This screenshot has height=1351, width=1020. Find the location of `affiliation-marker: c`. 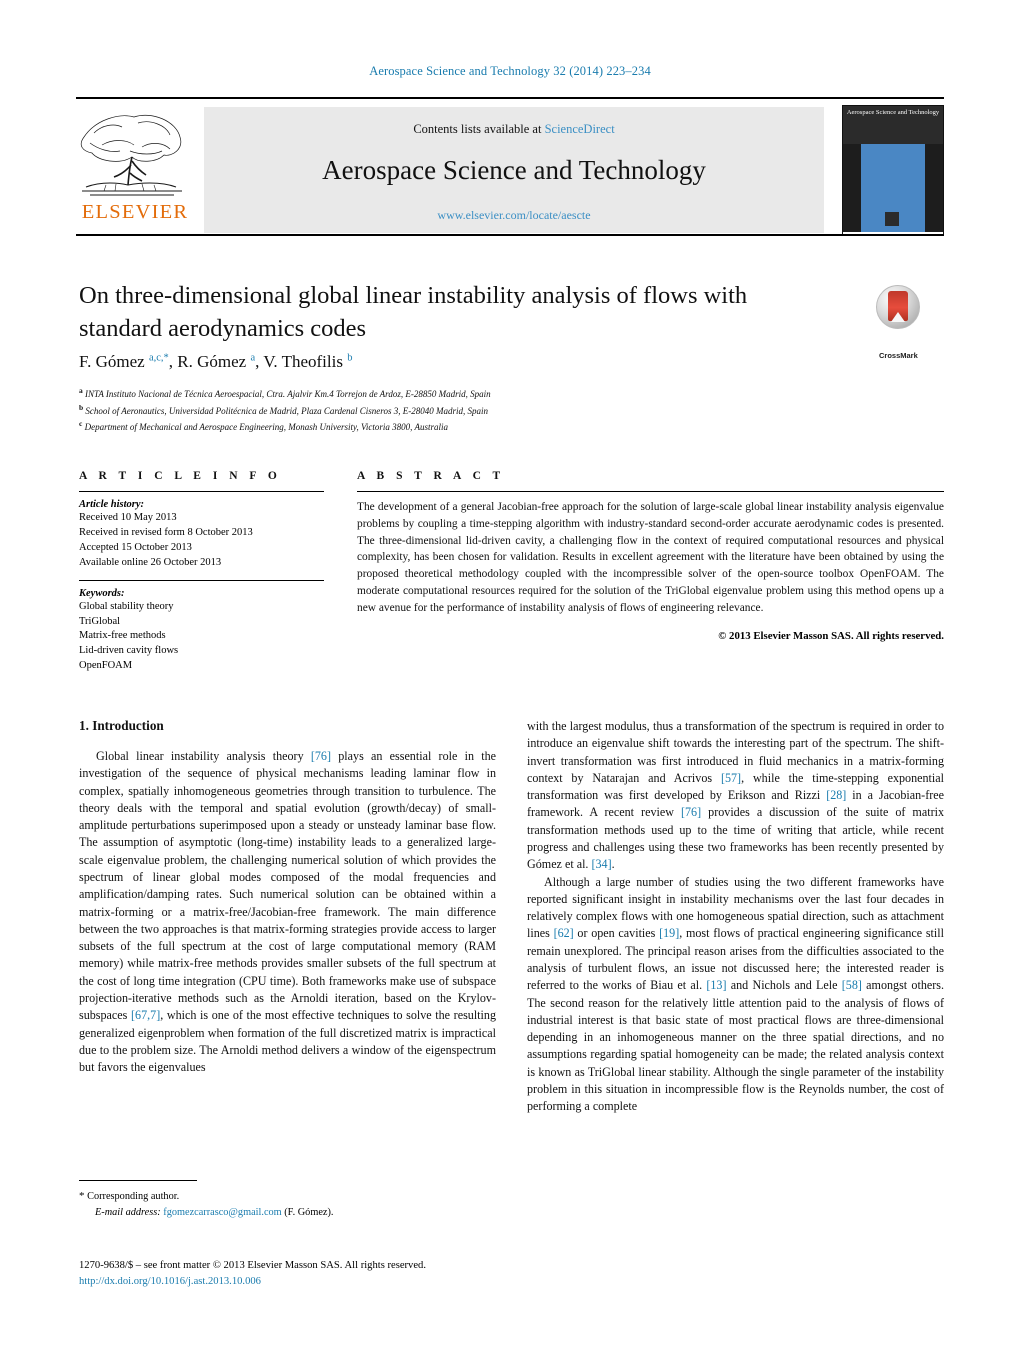

affiliation-marker: c is located at coordinates (81, 424).